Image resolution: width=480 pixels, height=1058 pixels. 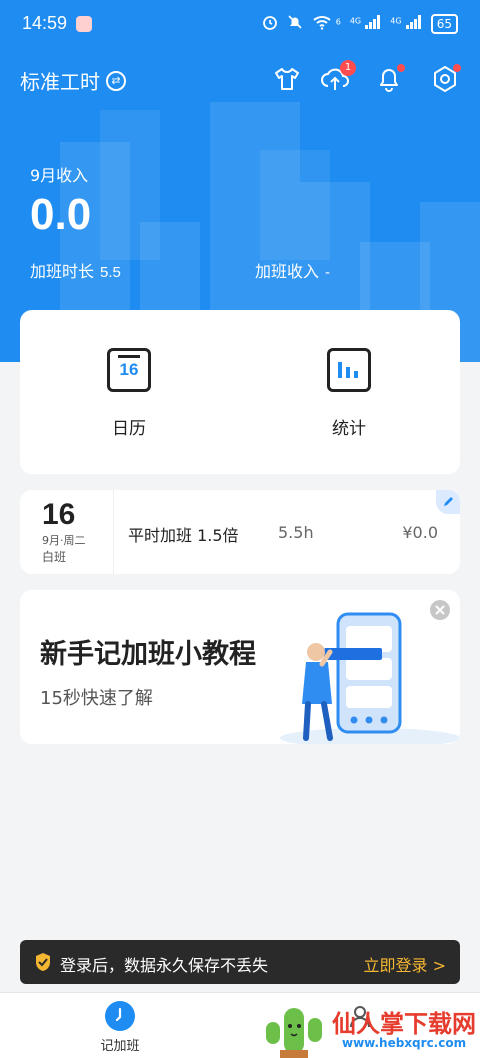 What do you see at coordinates (444, 24) in the screenshot?
I see `battery-indicator: 65` at bounding box center [444, 24].